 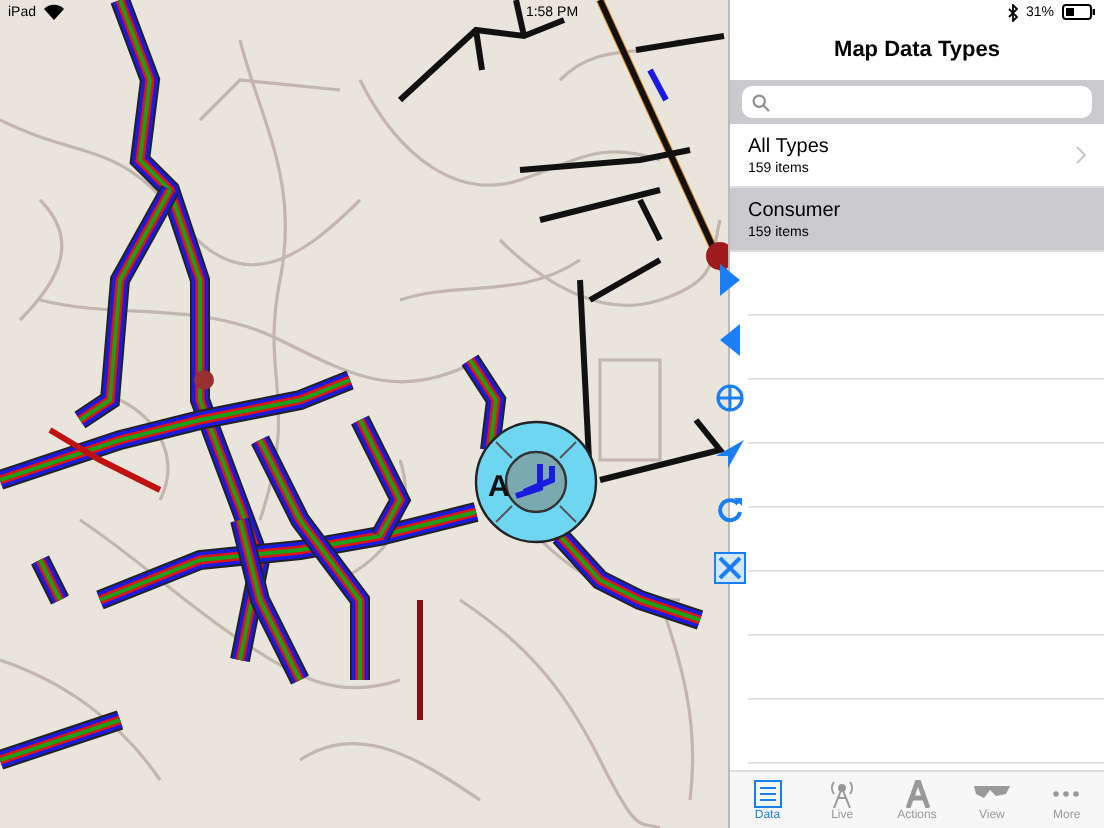 I want to click on battery-icon, so click(x=1078, y=12).